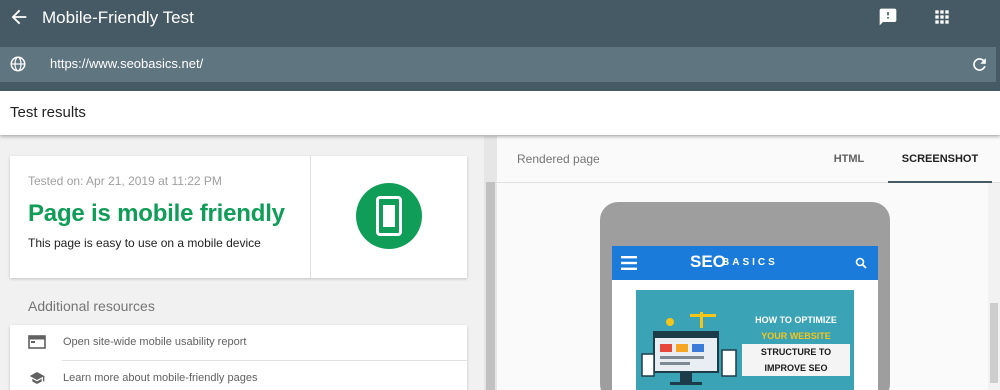 The height and width of the screenshot is (390, 1000). What do you see at coordinates (796, 336) in the screenshot?
I see `hero-line: YOUR WEBSITE` at bounding box center [796, 336].